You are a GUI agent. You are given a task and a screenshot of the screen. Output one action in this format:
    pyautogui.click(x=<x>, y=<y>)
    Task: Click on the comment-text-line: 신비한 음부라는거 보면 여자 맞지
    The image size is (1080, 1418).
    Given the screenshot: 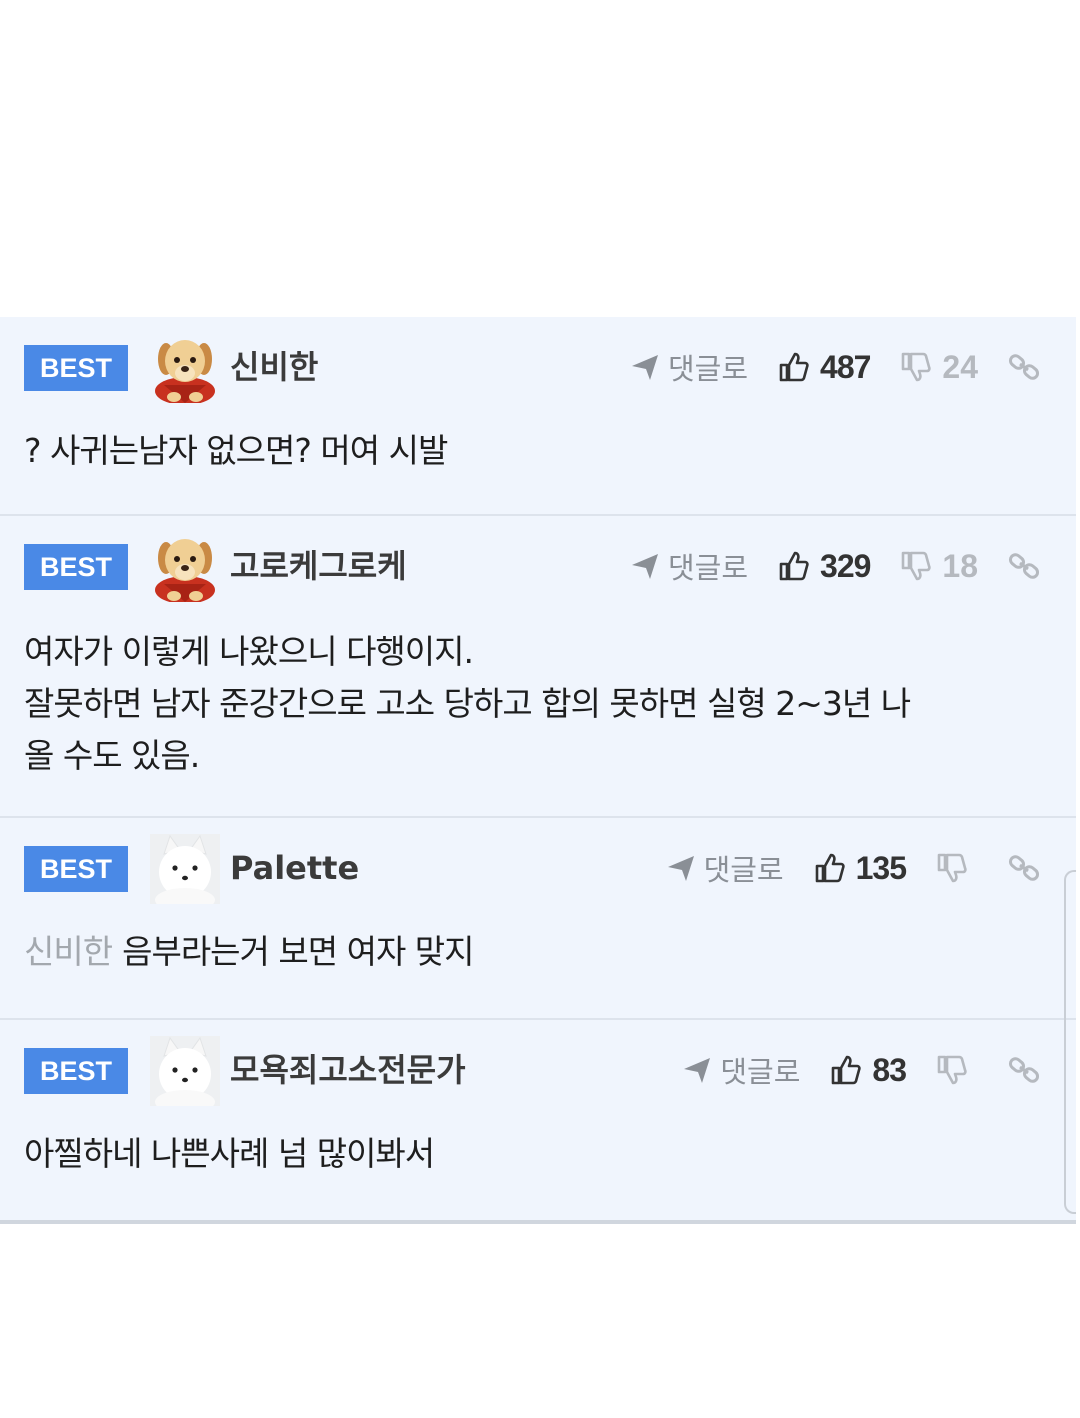 What is the action you would take?
    pyautogui.click(x=530, y=952)
    